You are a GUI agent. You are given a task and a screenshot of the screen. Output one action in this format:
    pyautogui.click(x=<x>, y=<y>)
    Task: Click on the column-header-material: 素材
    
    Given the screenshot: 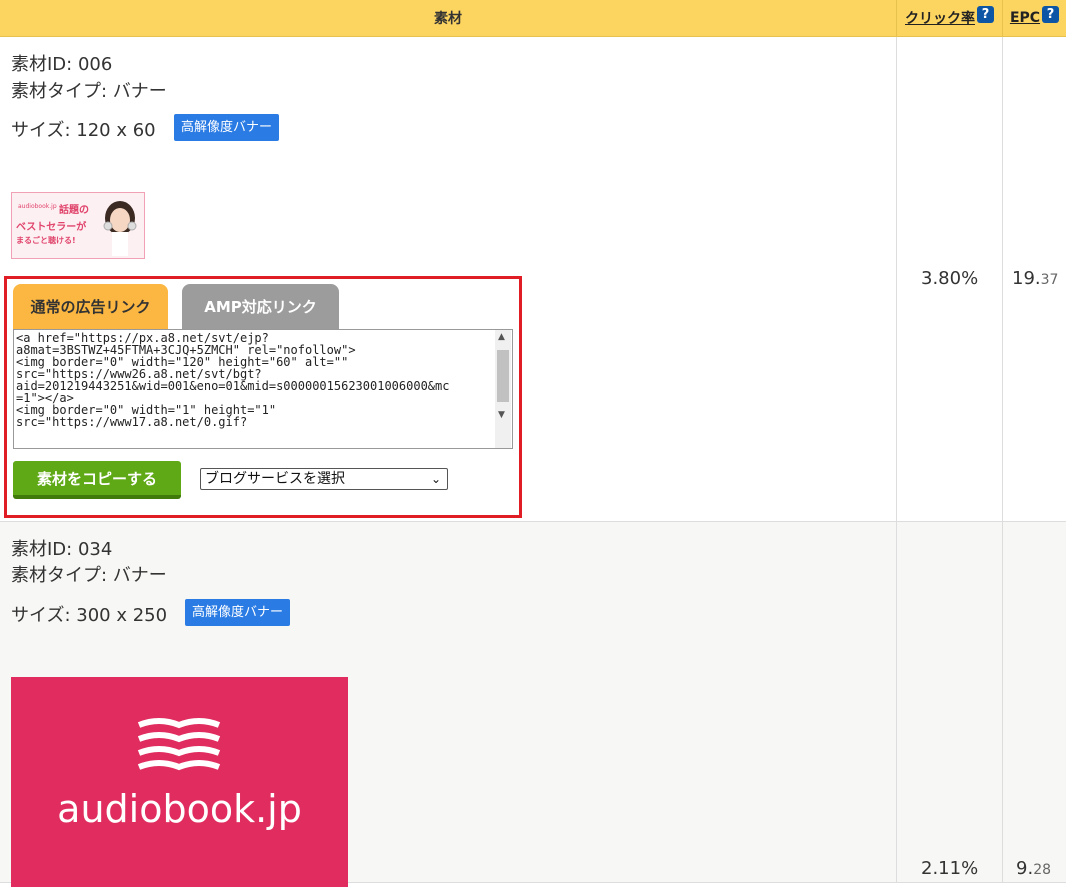 What is the action you would take?
    pyautogui.click(x=448, y=19)
    